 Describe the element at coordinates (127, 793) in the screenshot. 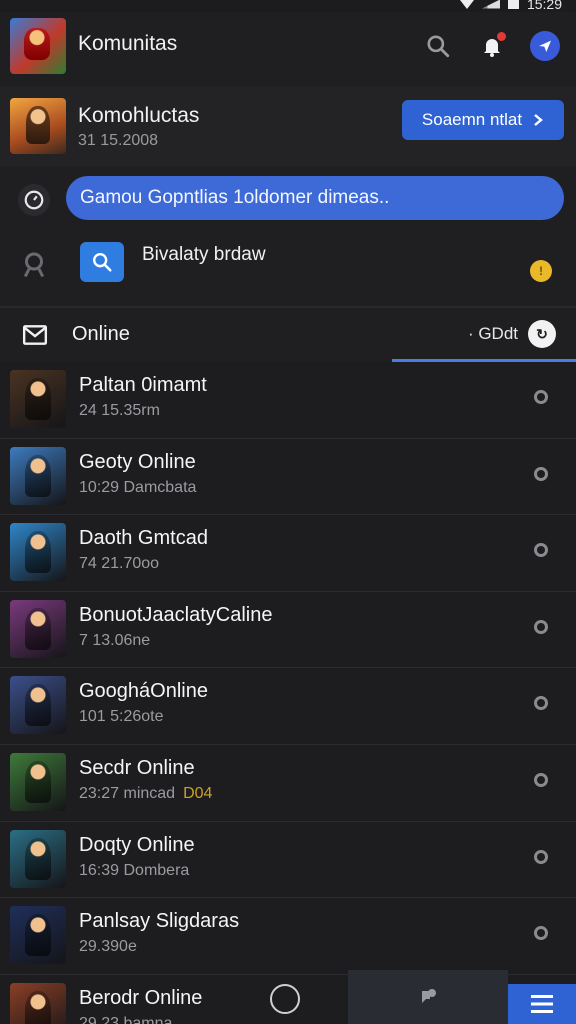

I see `list-item-time-text: 23:27 mincad` at that location.